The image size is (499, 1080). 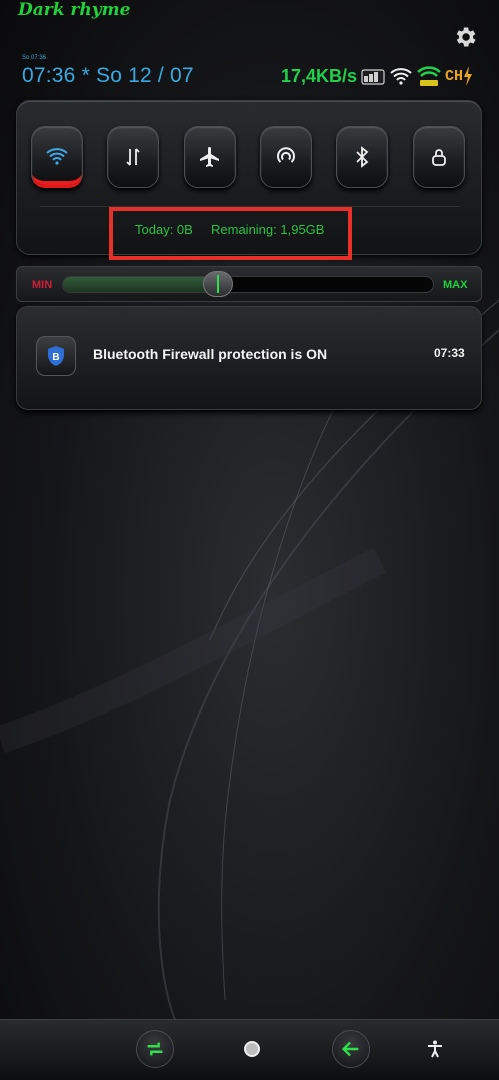 What do you see at coordinates (429, 76) in the screenshot?
I see `signal-bars-icon` at bounding box center [429, 76].